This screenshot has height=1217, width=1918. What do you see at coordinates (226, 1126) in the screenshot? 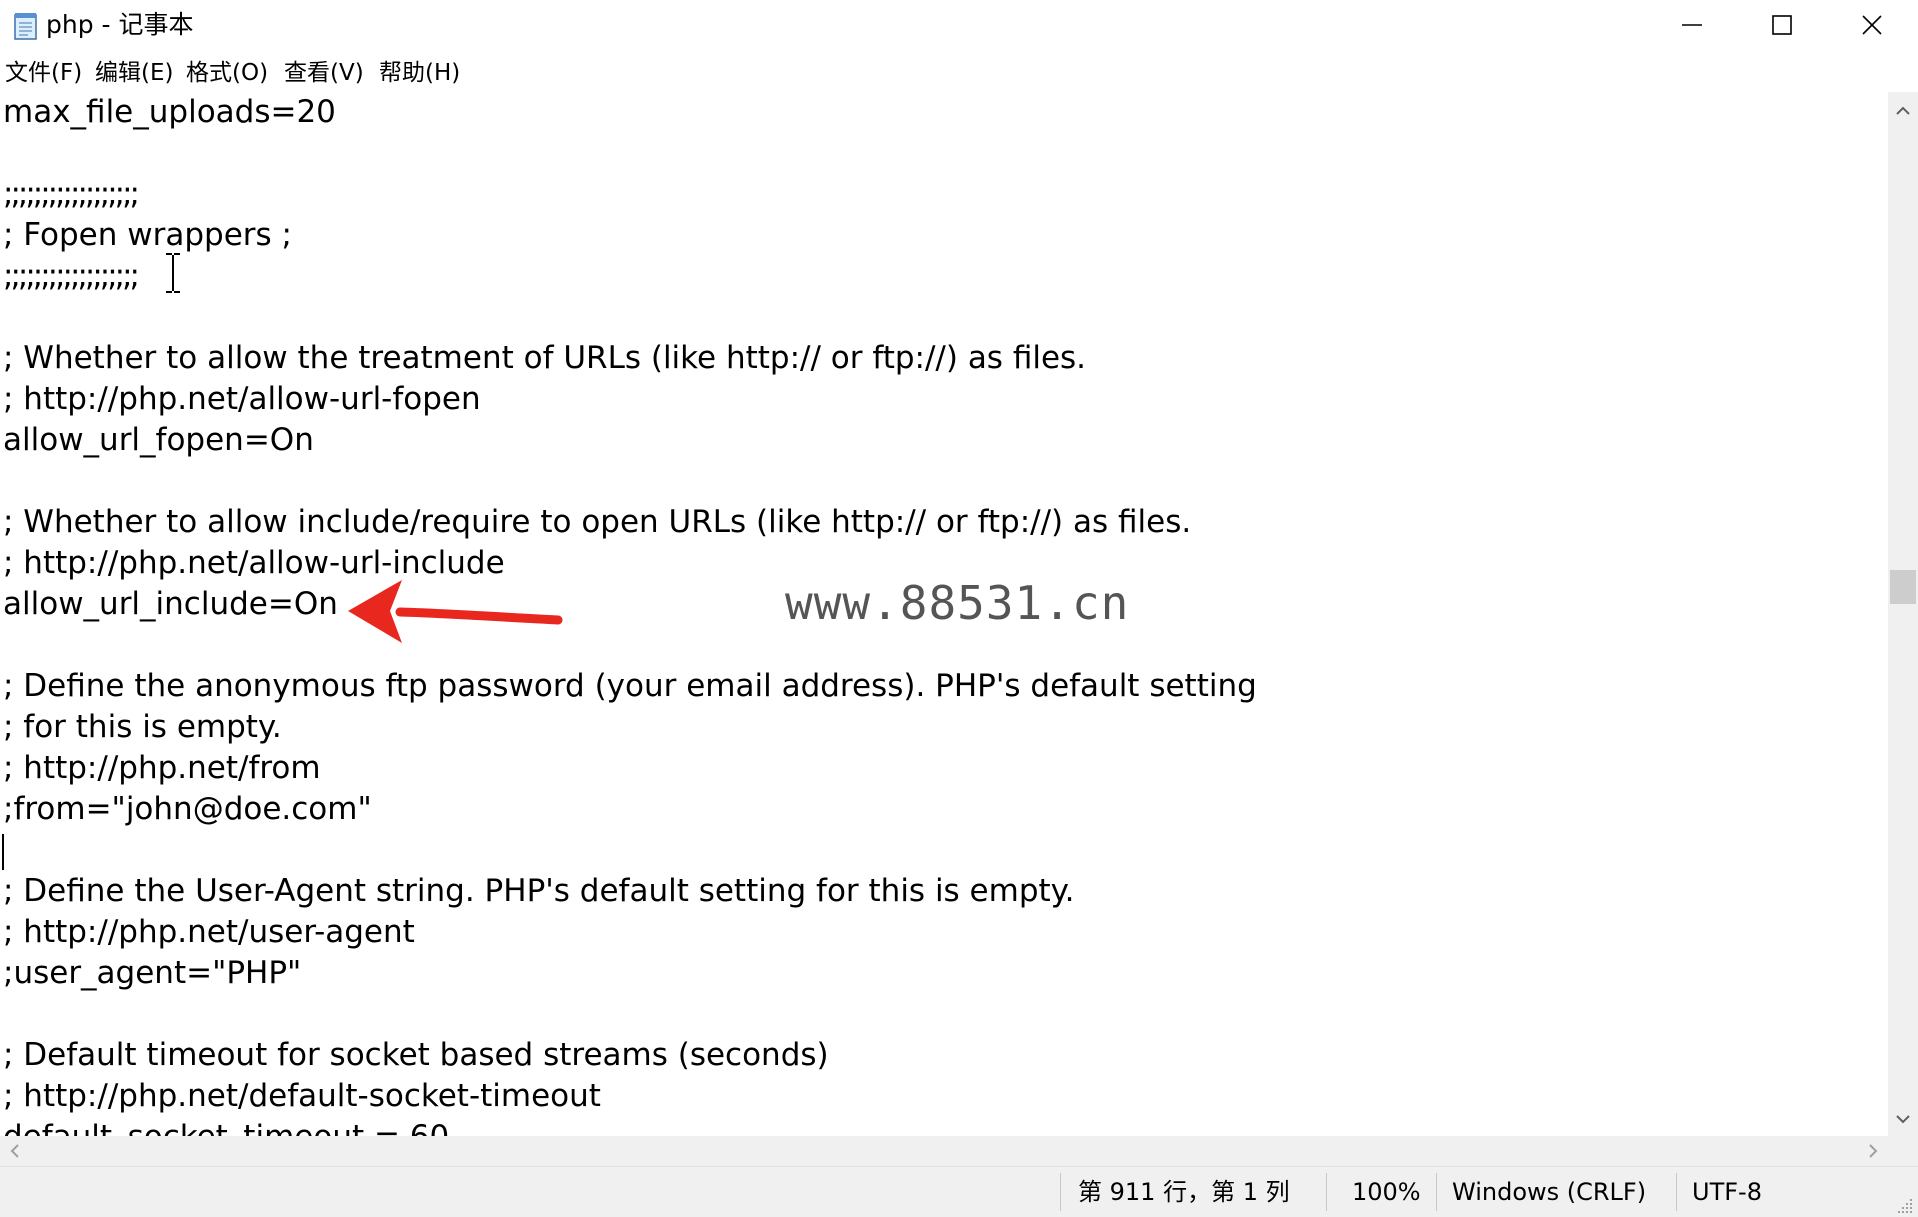
I see `editor-line: default_socket_timeout = 60` at bounding box center [226, 1126].